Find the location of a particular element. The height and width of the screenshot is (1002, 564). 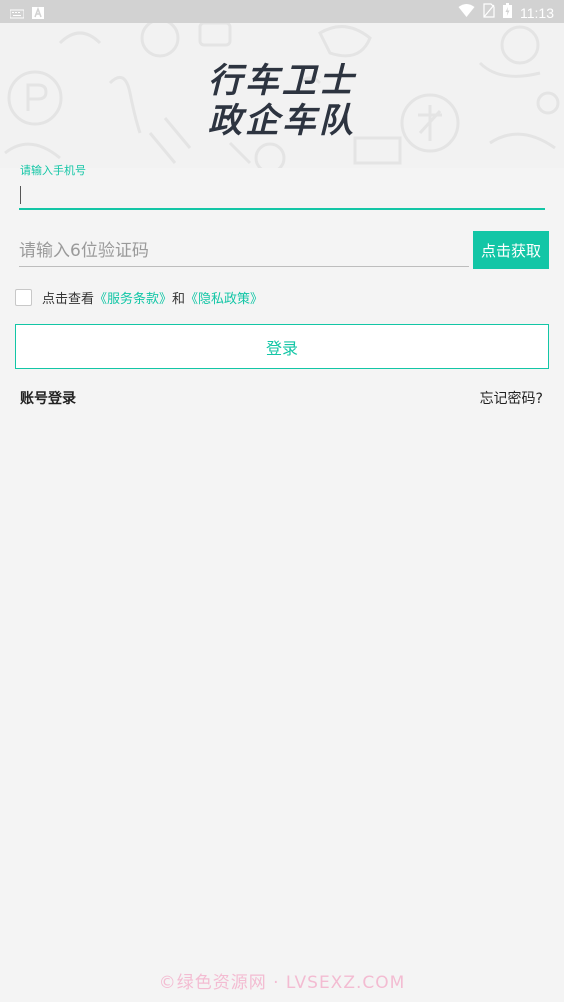

account-login-link: 账号登录 is located at coordinates (48, 398).